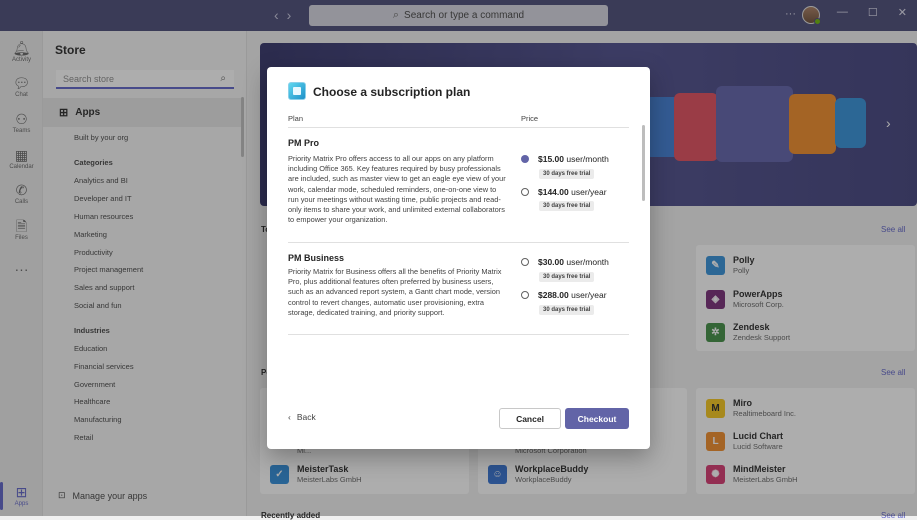 Image resolution: width=917 pixels, height=520 pixels. Describe the element at coordinates (525, 159) in the screenshot. I see `radio-selected` at that location.